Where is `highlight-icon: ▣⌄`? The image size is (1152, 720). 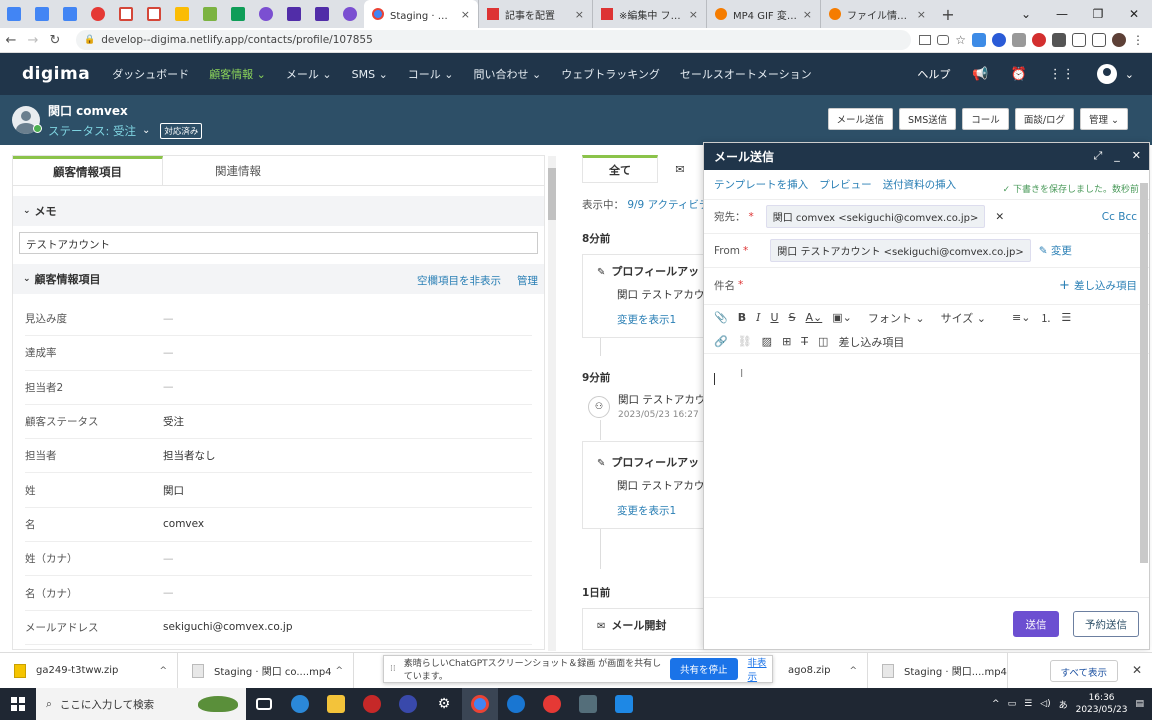 highlight-icon: ▣⌄ is located at coordinates (842, 317).